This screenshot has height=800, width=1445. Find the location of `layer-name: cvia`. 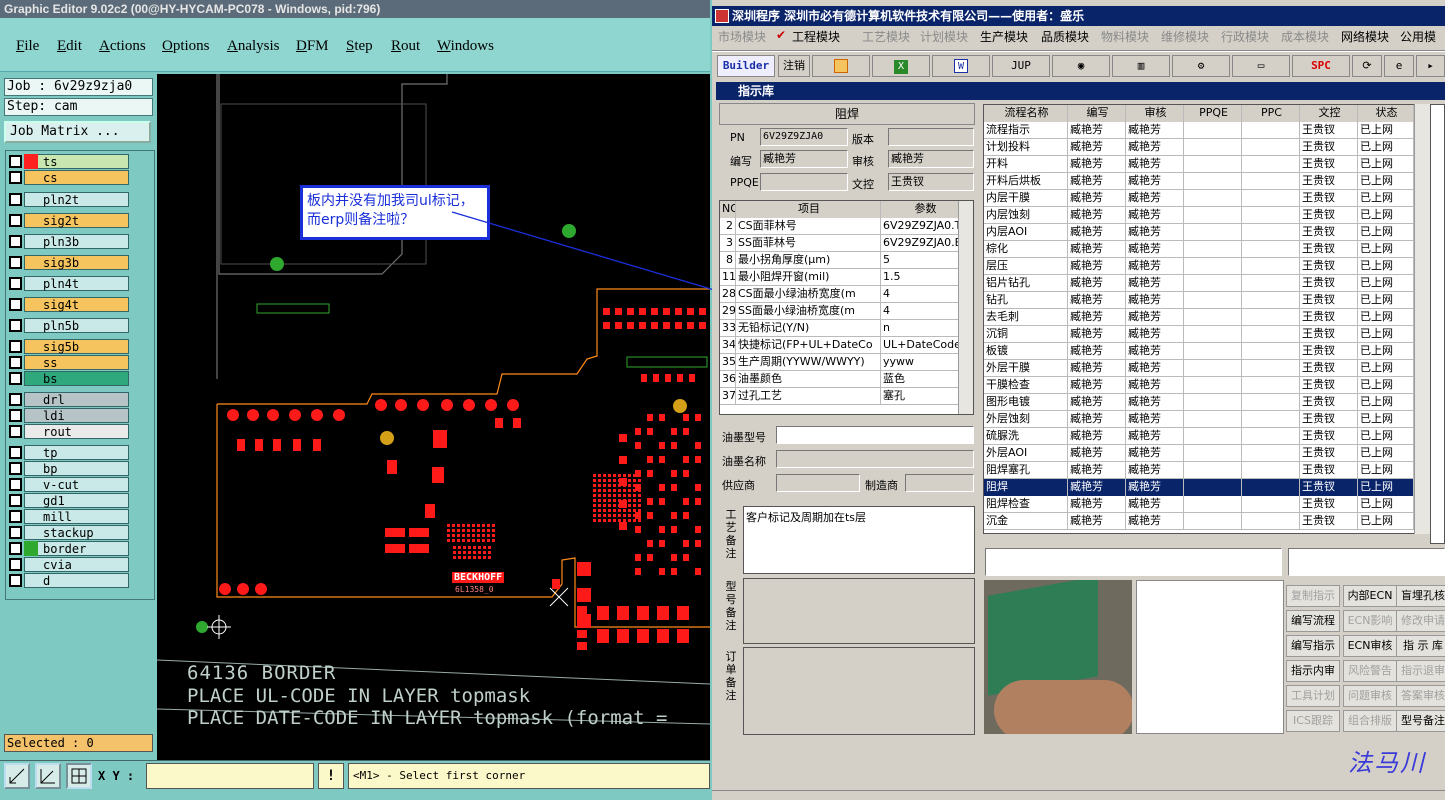

layer-name: cvia is located at coordinates (76, 564).